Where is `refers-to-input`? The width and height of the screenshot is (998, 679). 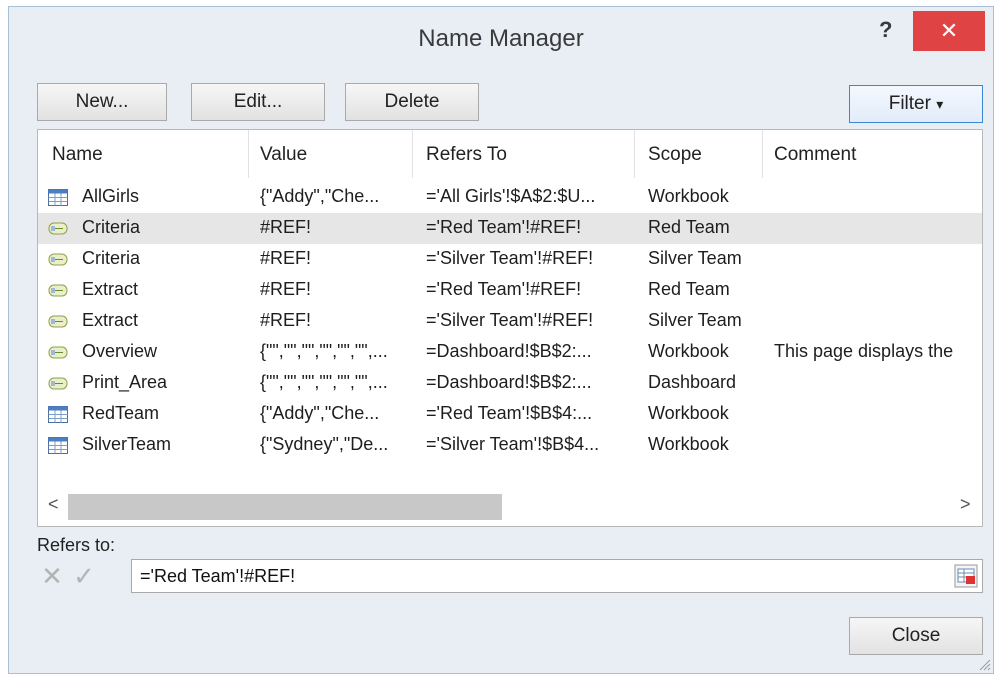 refers-to-input is located at coordinates (535, 576).